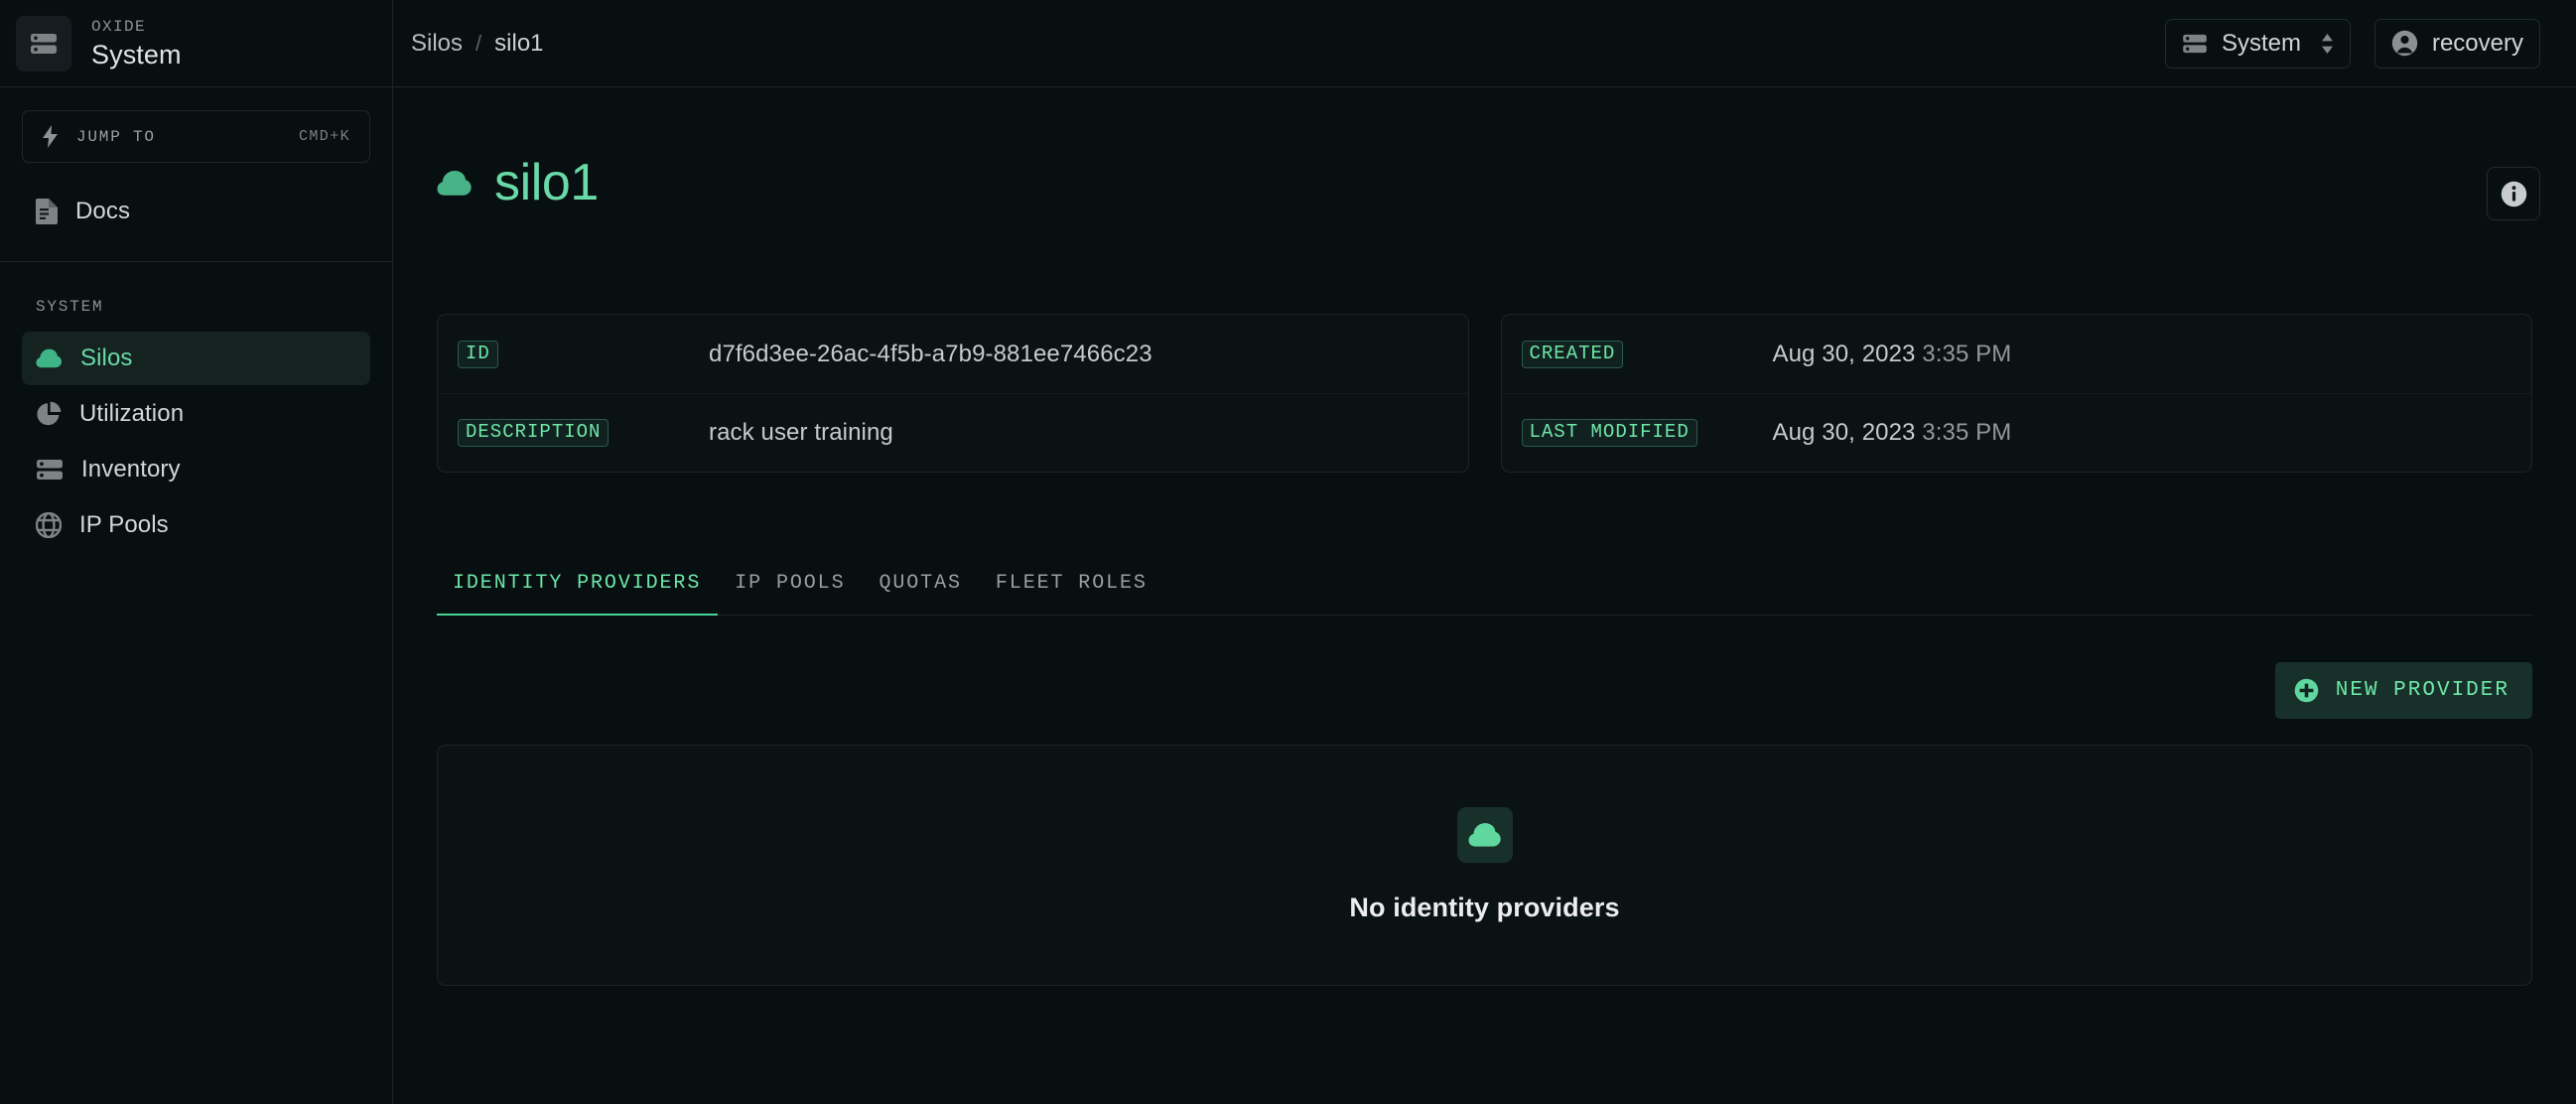 This screenshot has height=1104, width=2576. What do you see at coordinates (119, 26) in the screenshot?
I see `brand-kicker: OXIDE` at bounding box center [119, 26].